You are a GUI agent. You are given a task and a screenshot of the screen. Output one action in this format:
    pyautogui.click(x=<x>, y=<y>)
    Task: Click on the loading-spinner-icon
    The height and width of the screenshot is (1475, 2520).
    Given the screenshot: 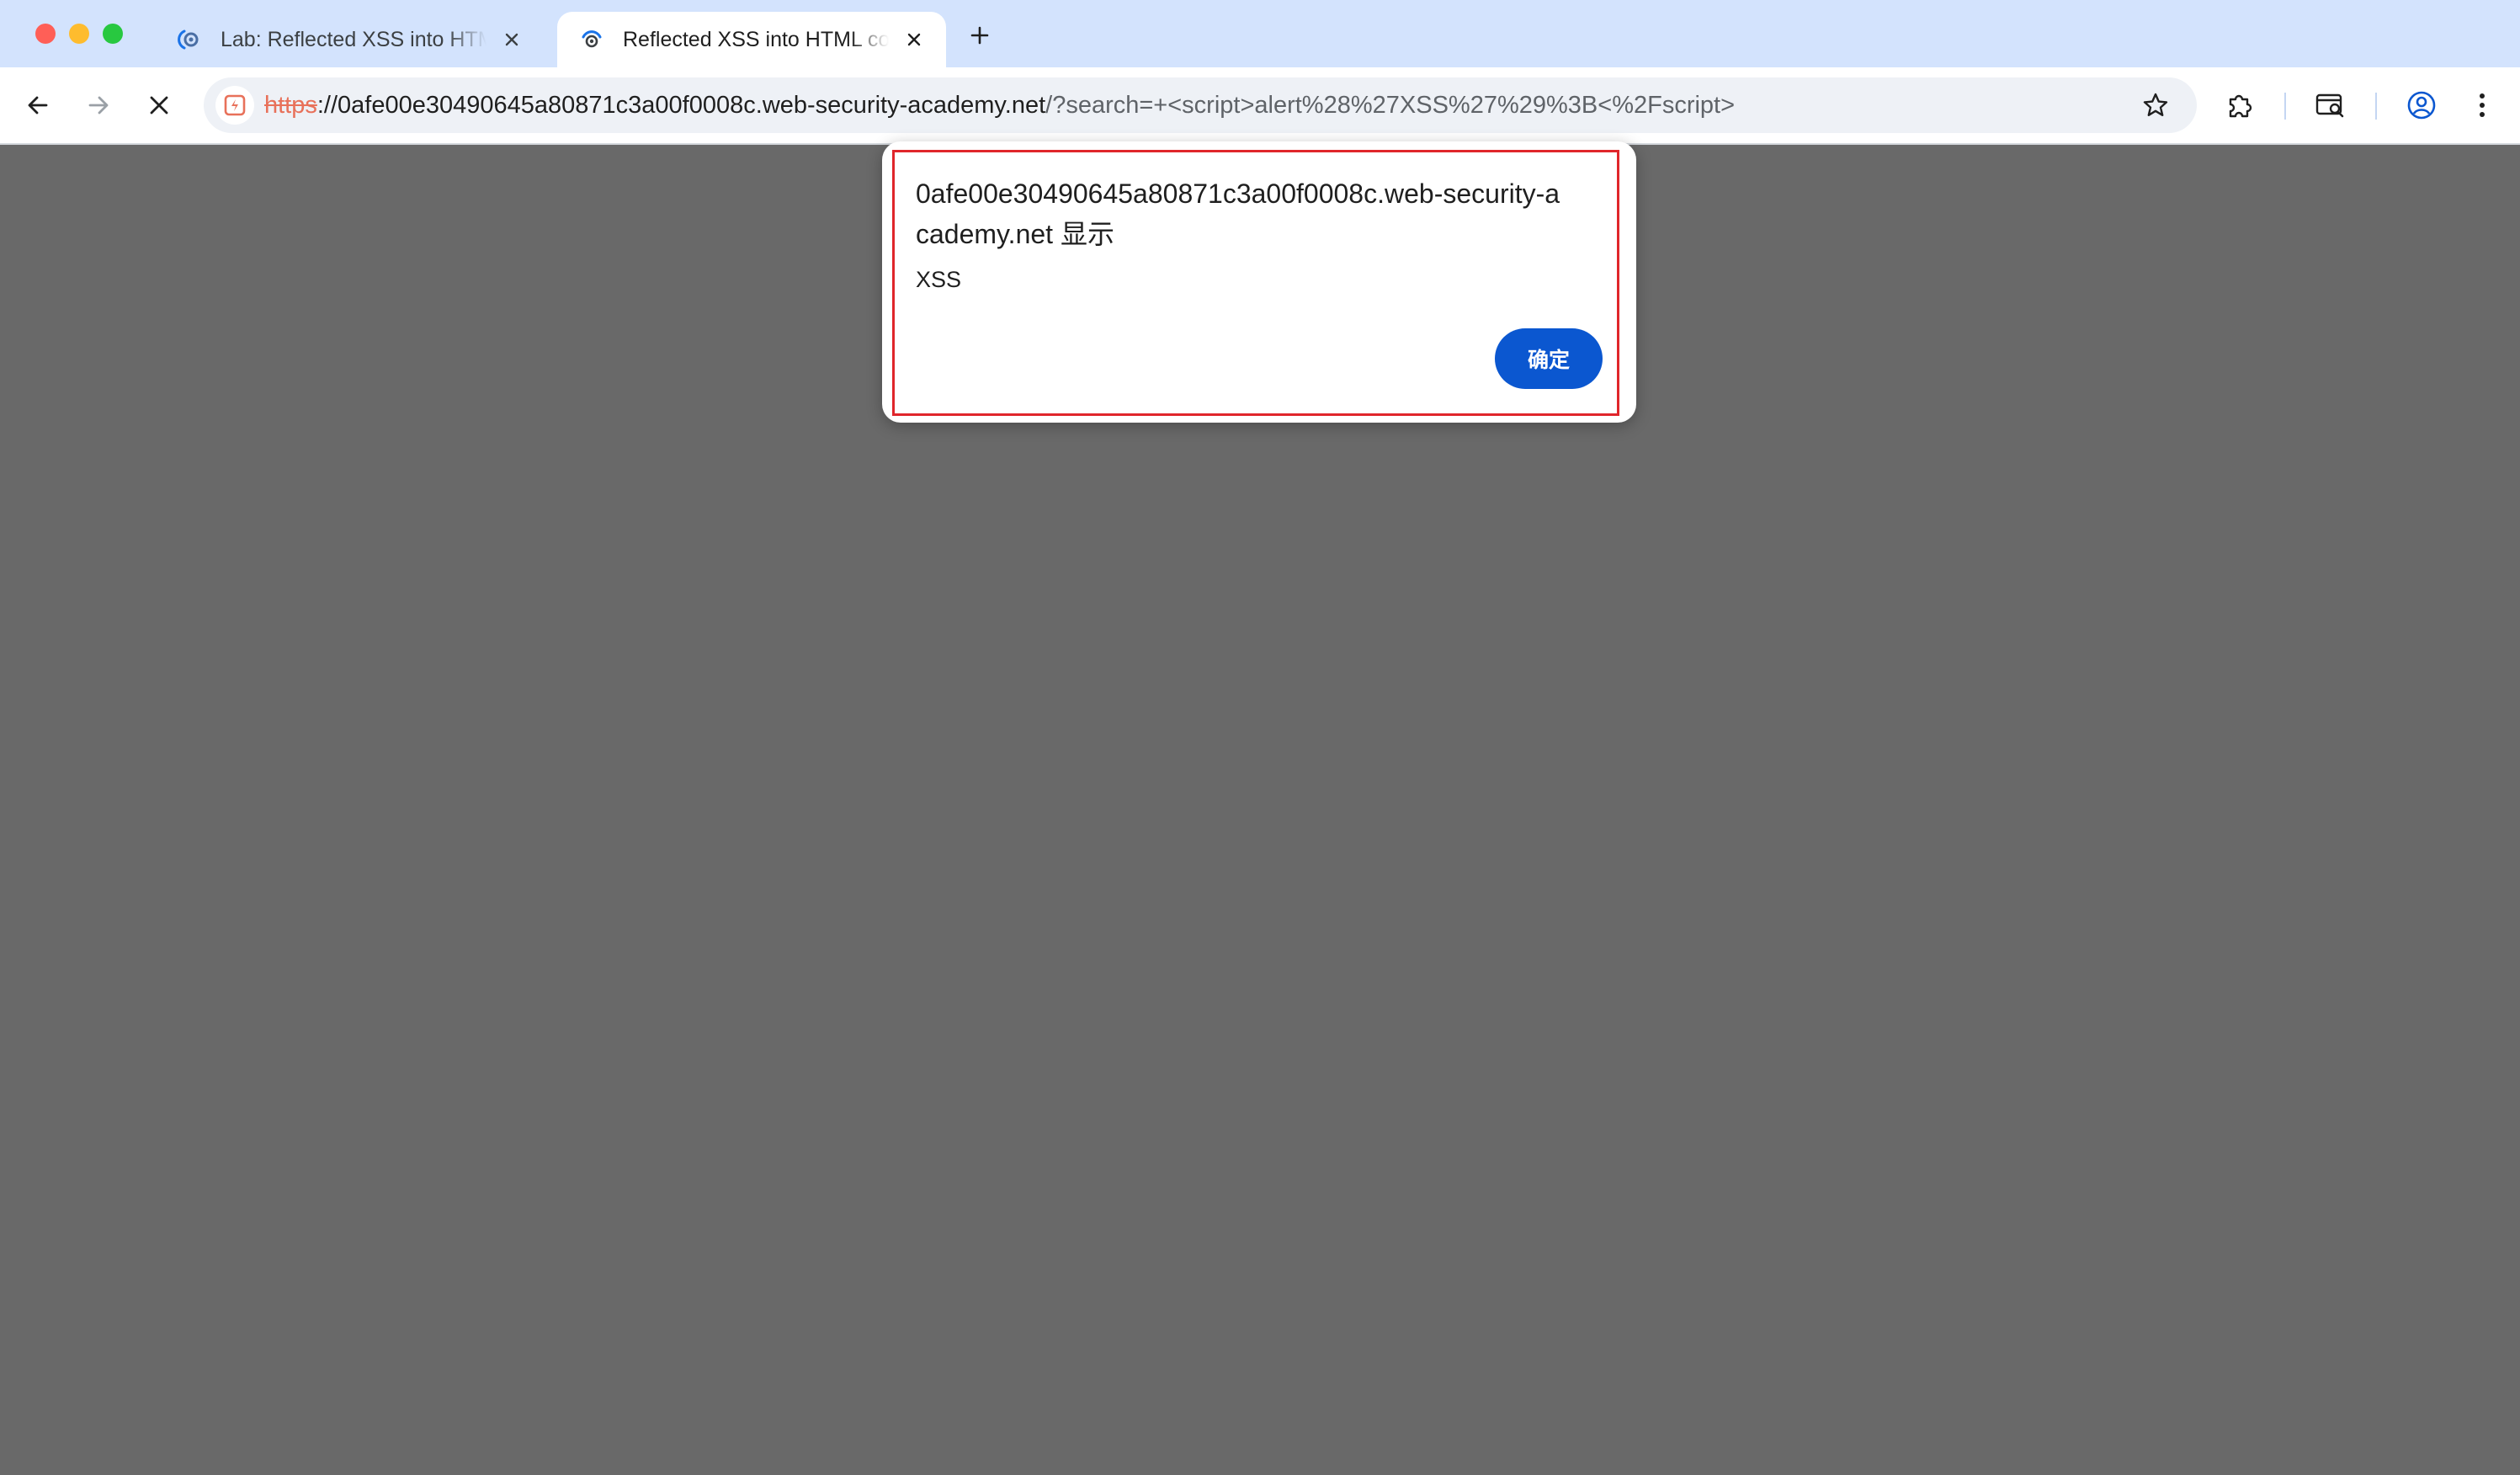 What is the action you would take?
    pyautogui.click(x=591, y=39)
    